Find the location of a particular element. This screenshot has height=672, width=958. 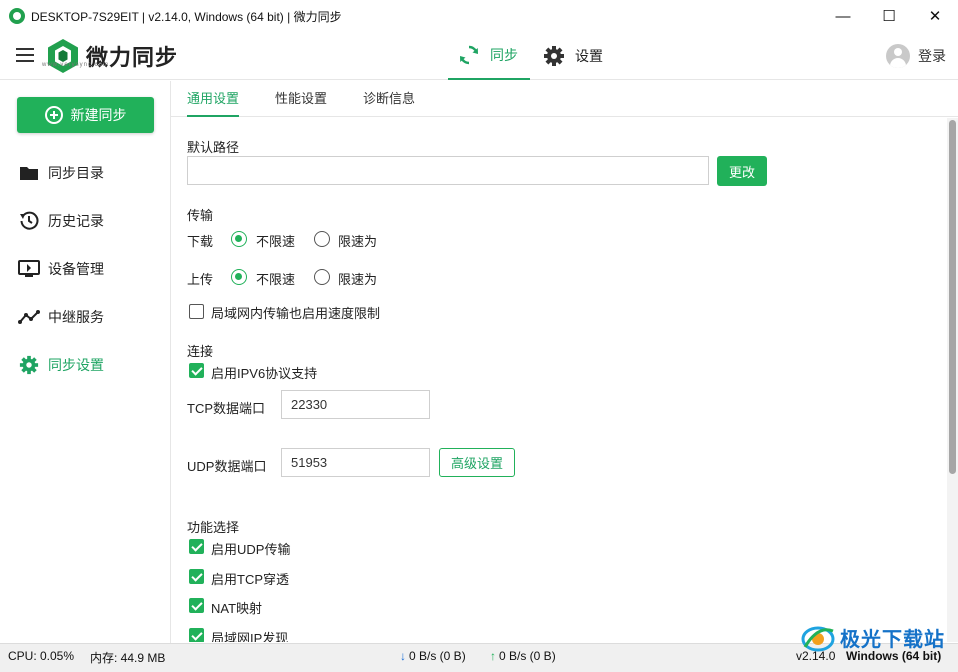

nat-mapping-label: NAT映射 is located at coordinates (237, 608).